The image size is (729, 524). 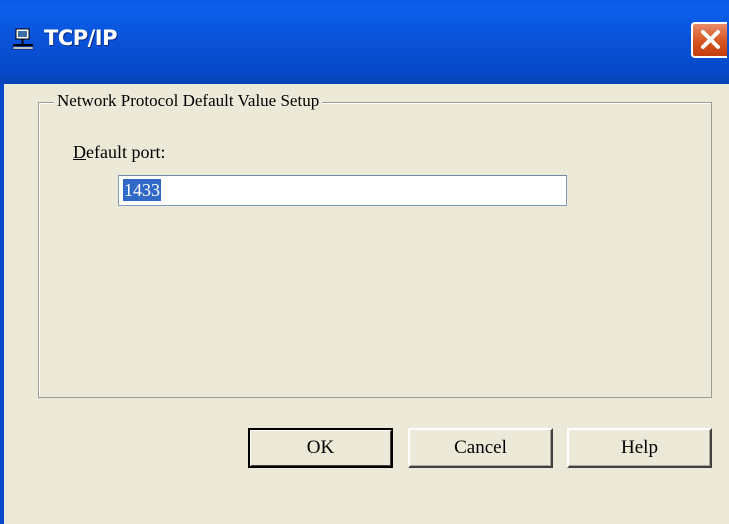 I want to click on network-icon, so click(x=23, y=39).